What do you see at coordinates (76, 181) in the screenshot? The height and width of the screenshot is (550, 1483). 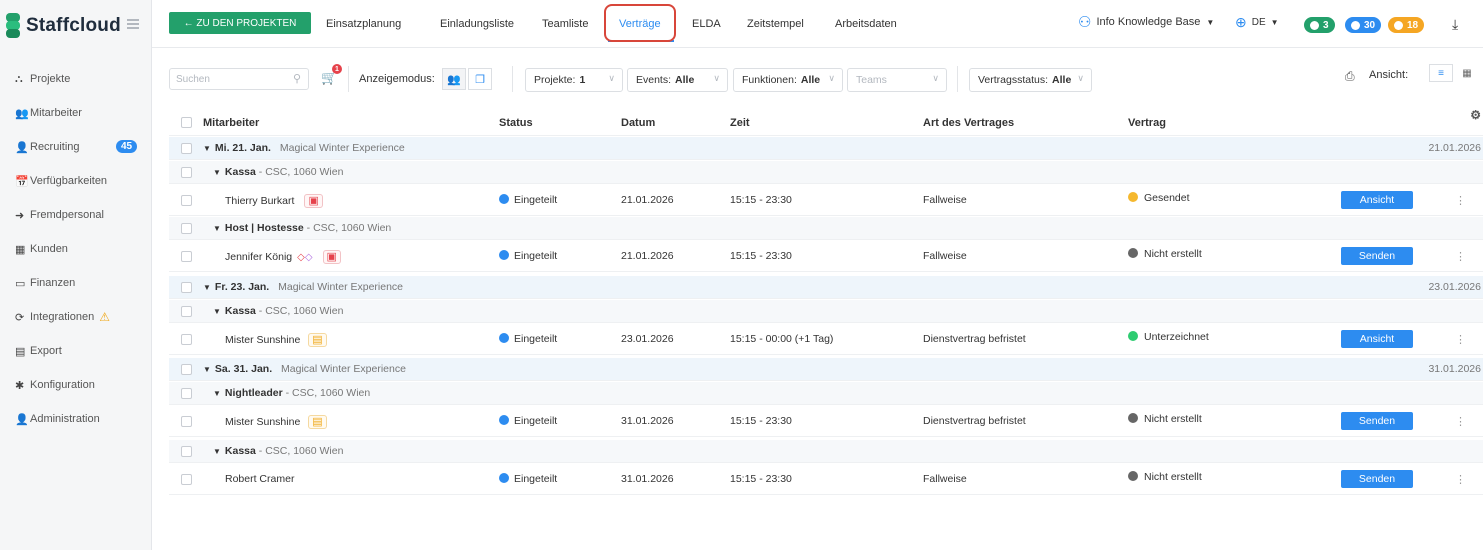 I see `sidebar-item-verfuegbarkeiten: 📅 Verfügbarkeiten` at bounding box center [76, 181].